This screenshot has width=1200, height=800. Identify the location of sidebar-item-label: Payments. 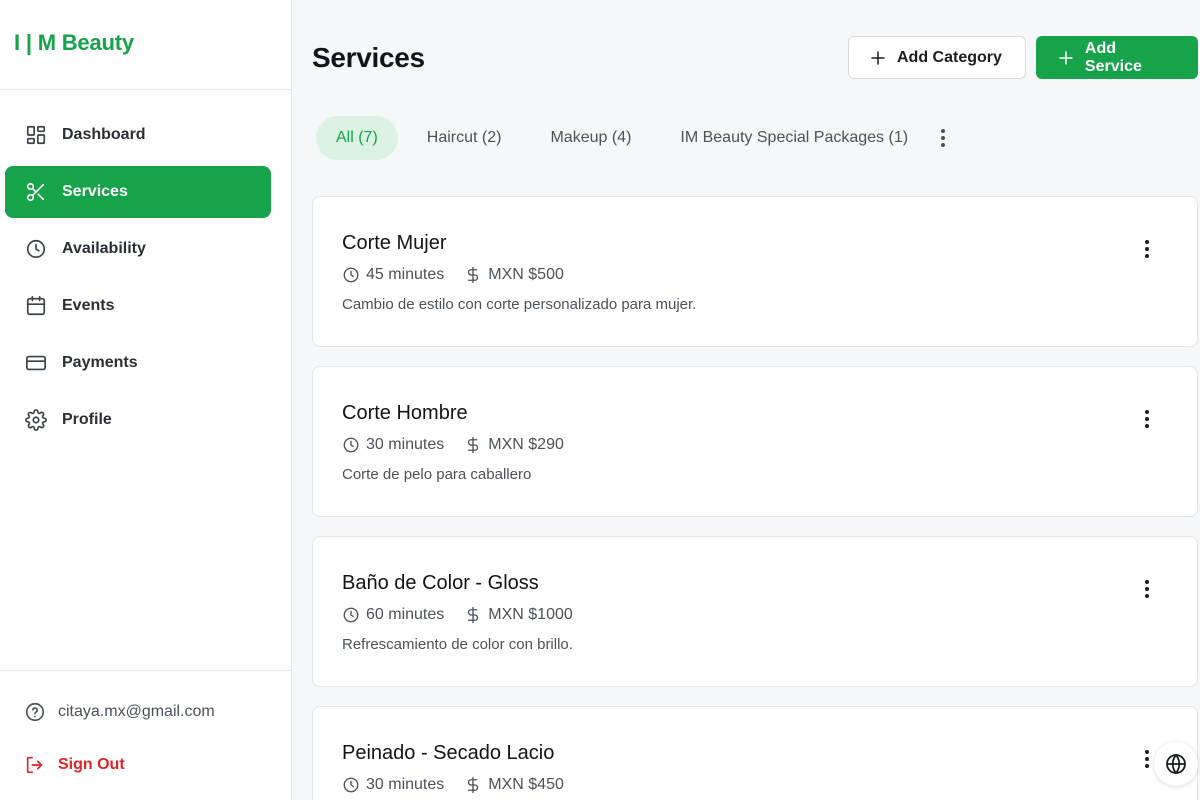
(100, 362).